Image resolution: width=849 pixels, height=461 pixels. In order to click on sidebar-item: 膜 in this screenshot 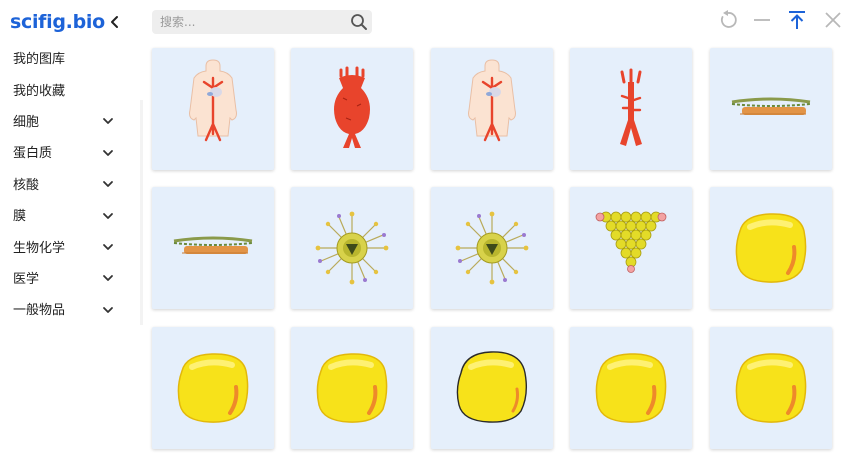, I will do `click(65, 214)`.